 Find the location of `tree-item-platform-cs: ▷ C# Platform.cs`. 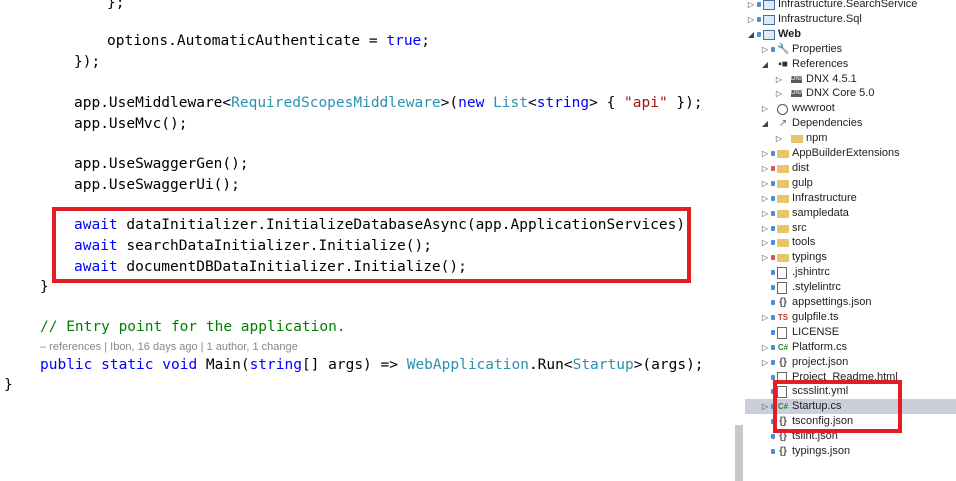

tree-item-platform-cs: ▷ C# Platform.cs is located at coordinates (850, 347).